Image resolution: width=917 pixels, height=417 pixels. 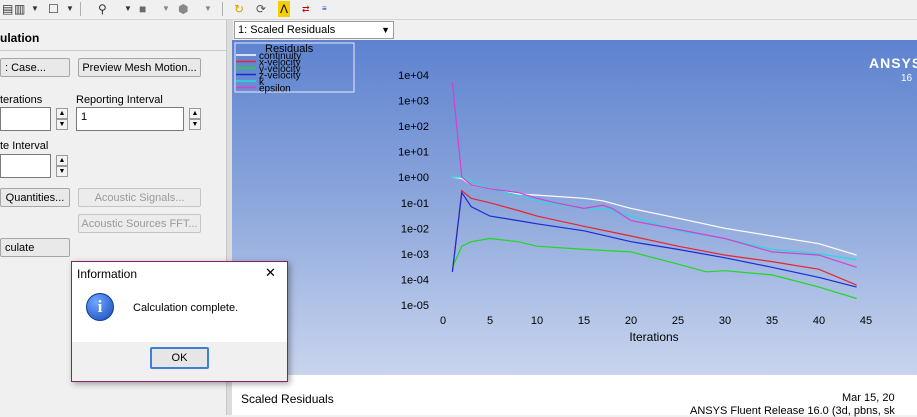 What do you see at coordinates (24, 146) in the screenshot?
I see `update-interval-label: te Interval` at bounding box center [24, 146].